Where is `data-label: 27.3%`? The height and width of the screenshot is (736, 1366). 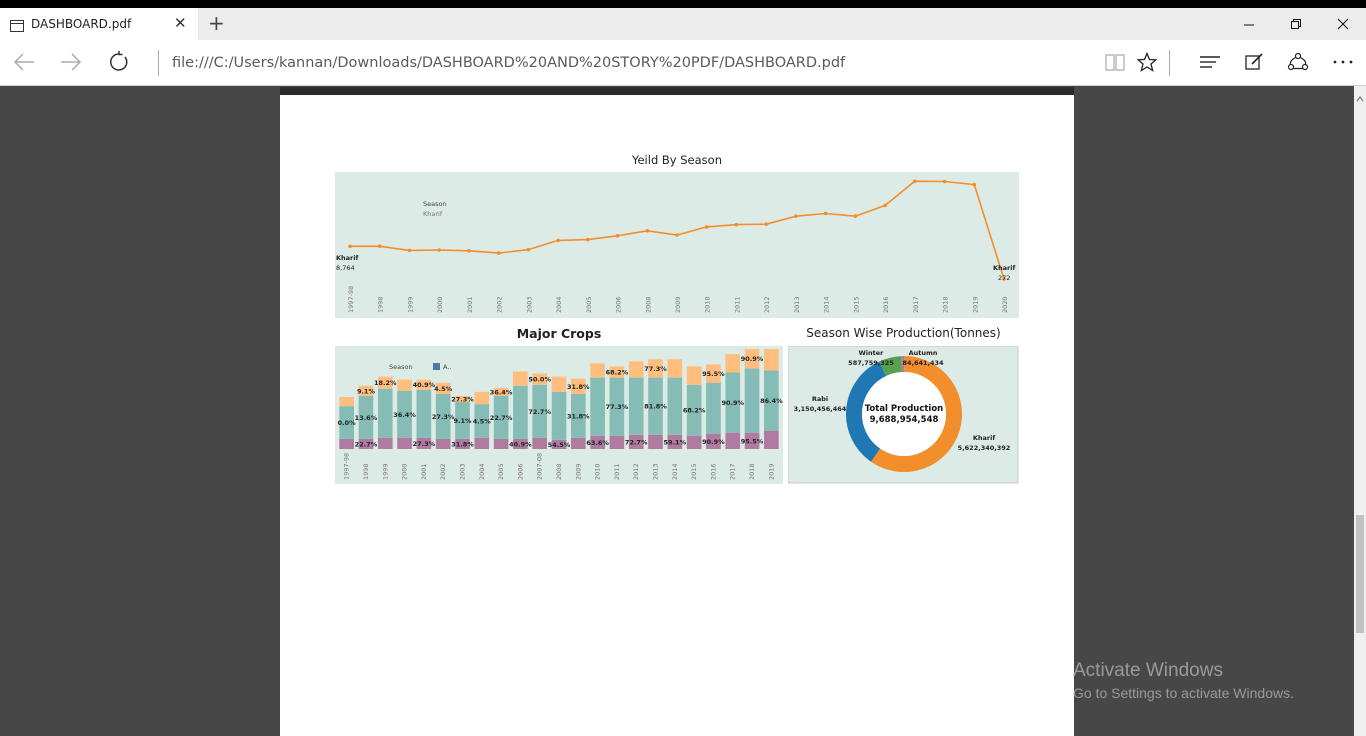
data-label: 27.3% is located at coordinates (443, 417).